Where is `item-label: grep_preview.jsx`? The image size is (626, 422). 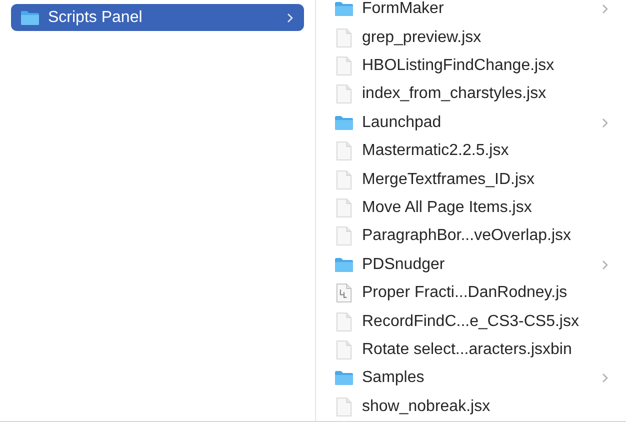
item-label: grep_preview.jsx is located at coordinates (422, 38).